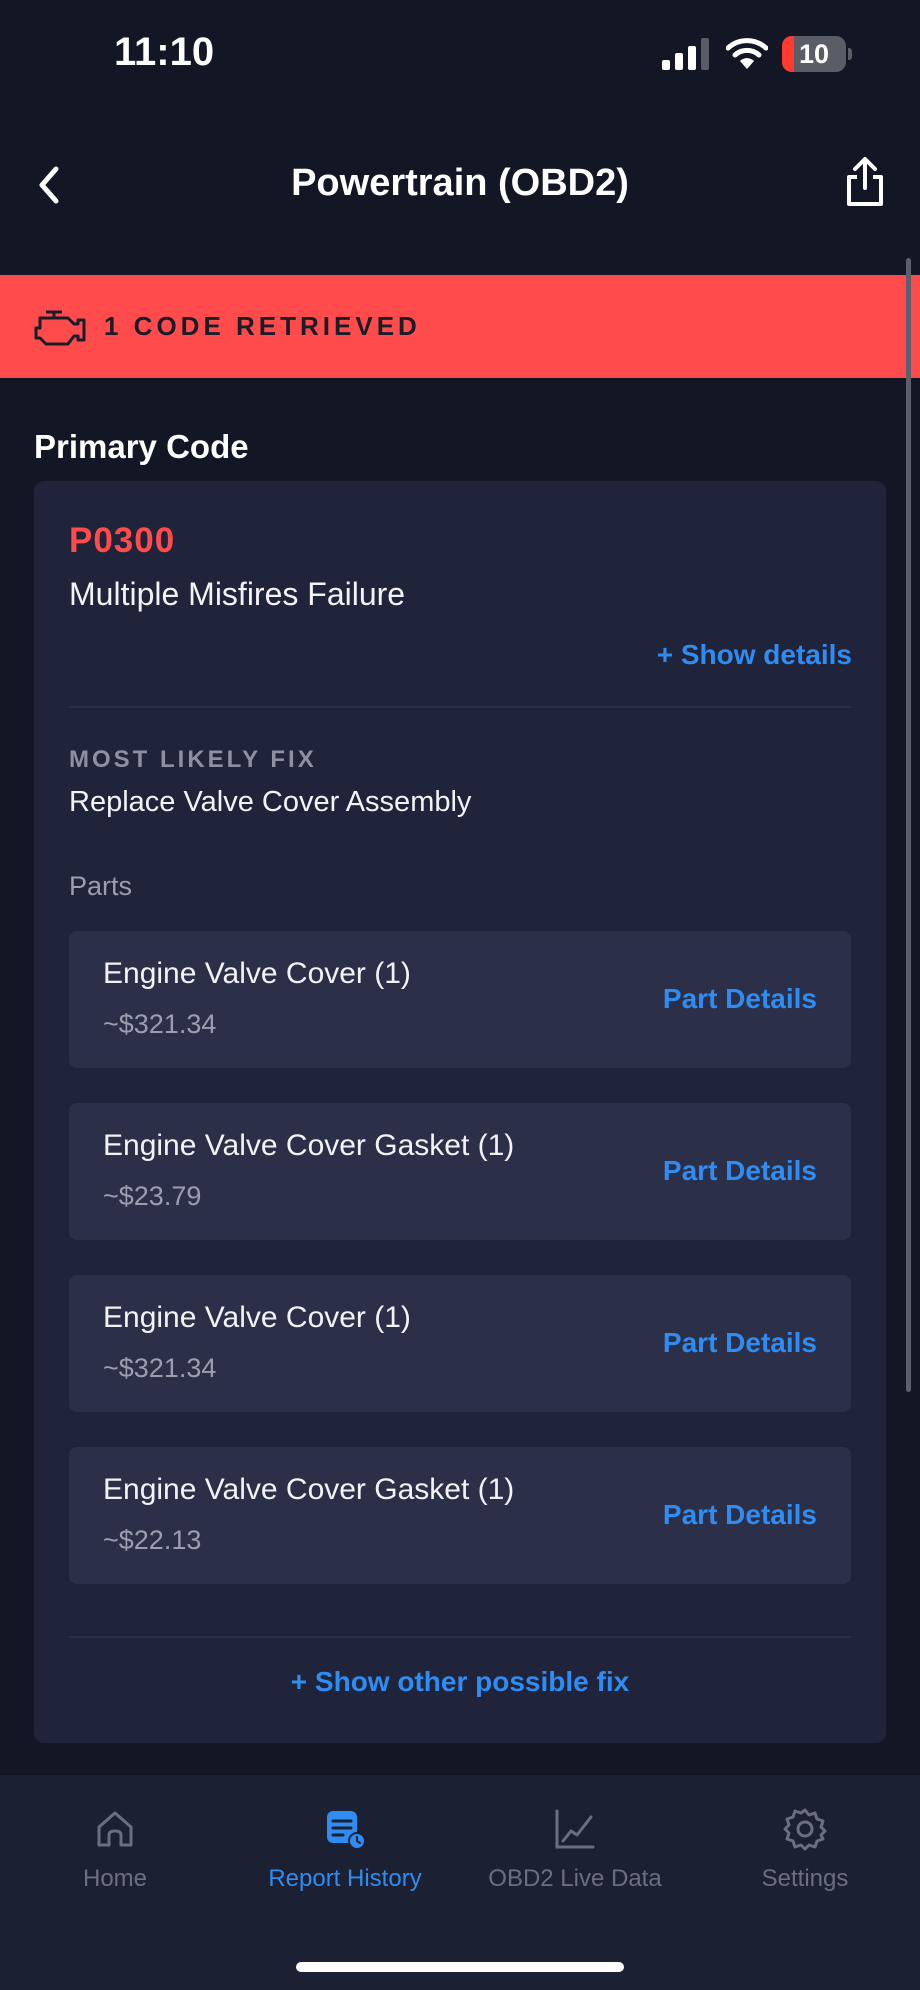 Image resolution: width=920 pixels, height=1990 pixels. What do you see at coordinates (575, 1829) in the screenshot?
I see `line-chart-icon` at bounding box center [575, 1829].